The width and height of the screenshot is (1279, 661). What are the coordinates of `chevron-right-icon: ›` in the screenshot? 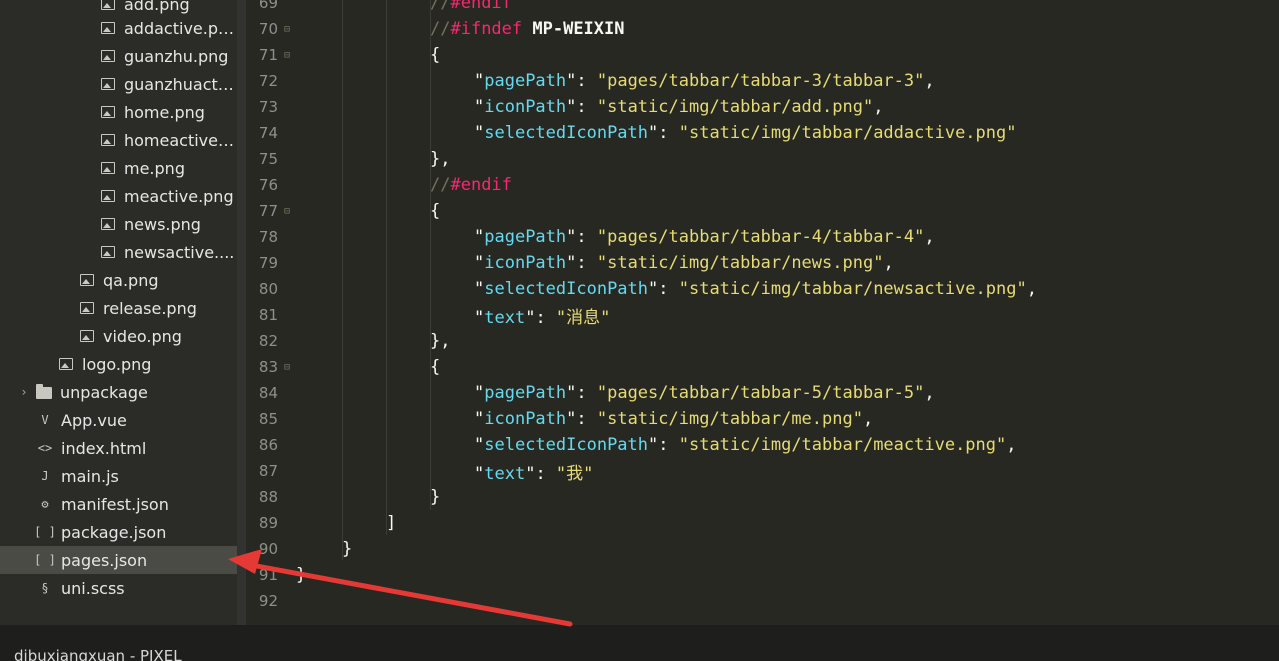 It's located at (24, 392).